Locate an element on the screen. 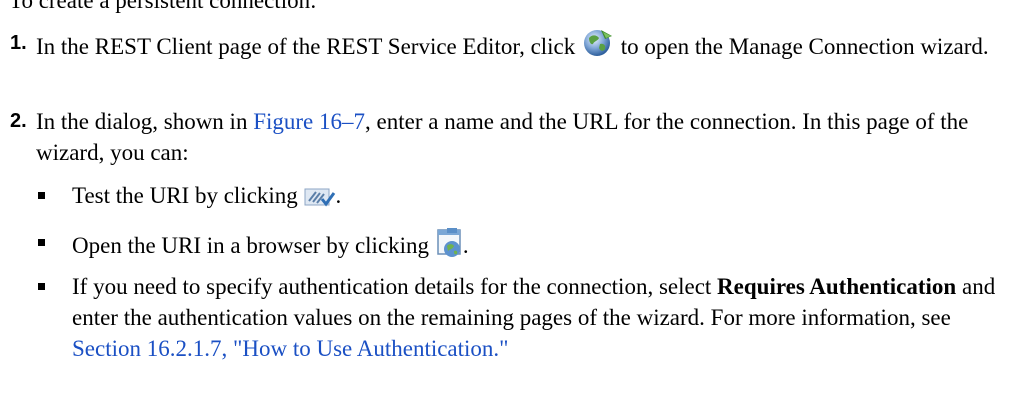 Image resolution: width=1034 pixels, height=404 pixels. step-text-continued: to open the Manage Connection wizard. is located at coordinates (804, 46).